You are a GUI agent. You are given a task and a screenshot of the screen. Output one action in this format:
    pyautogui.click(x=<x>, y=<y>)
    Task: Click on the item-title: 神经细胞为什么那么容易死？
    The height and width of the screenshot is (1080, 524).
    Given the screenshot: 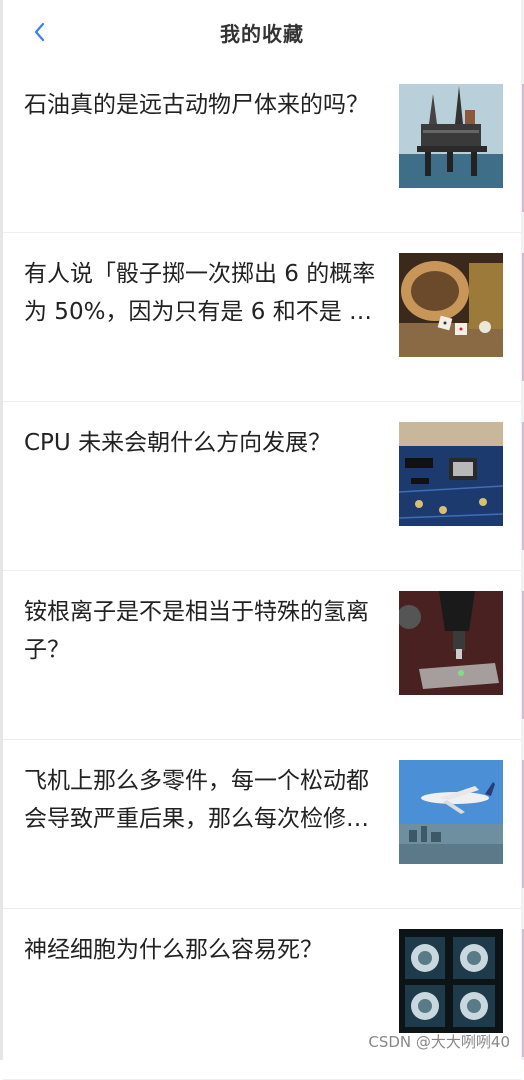 What is the action you would take?
    pyautogui.click(x=173, y=950)
    